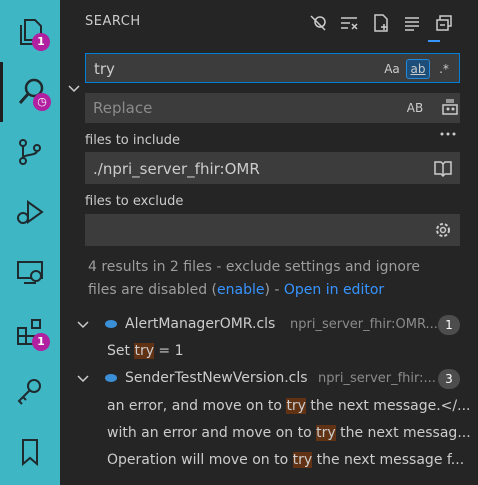  I want to click on refresh-icon, so click(318, 23).